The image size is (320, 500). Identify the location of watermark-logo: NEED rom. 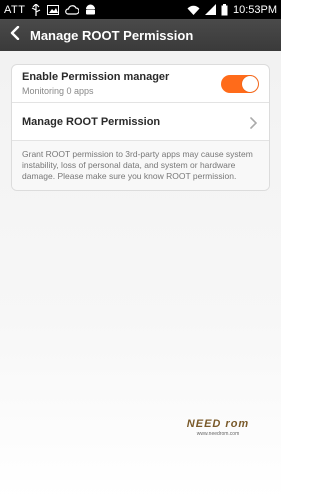
(218, 424).